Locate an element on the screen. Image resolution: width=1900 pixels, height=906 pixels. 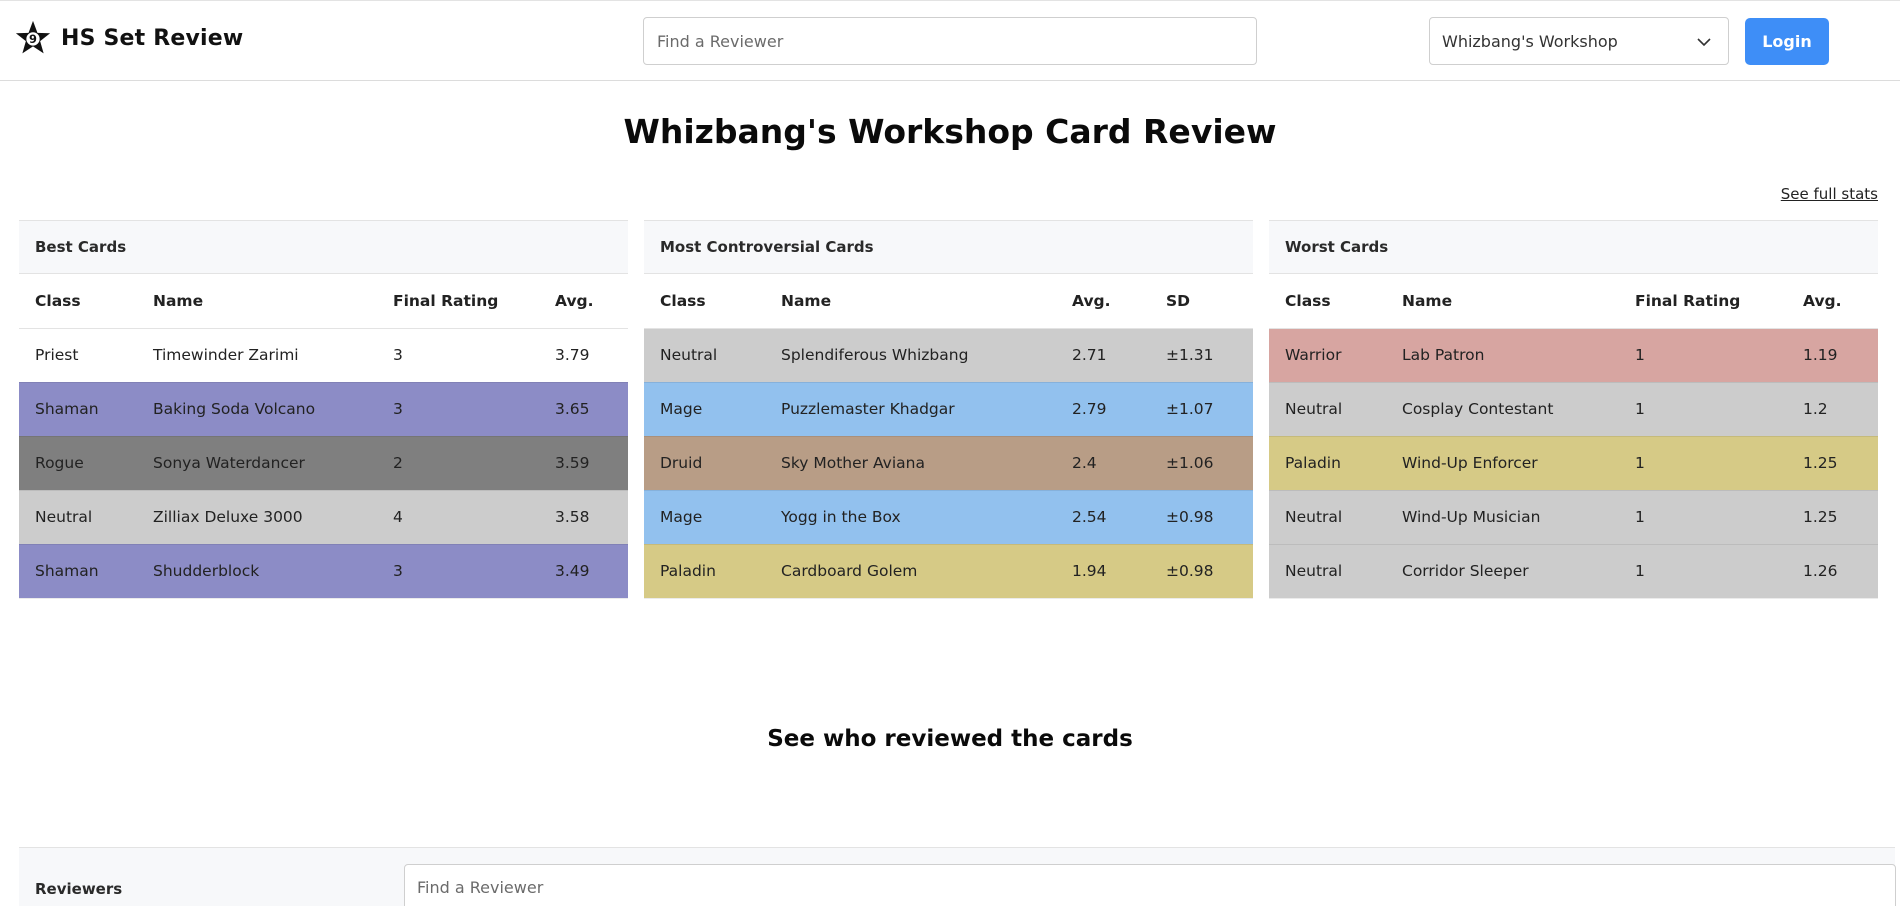
average-cell: 1.2 is located at coordinates (1832, 409).